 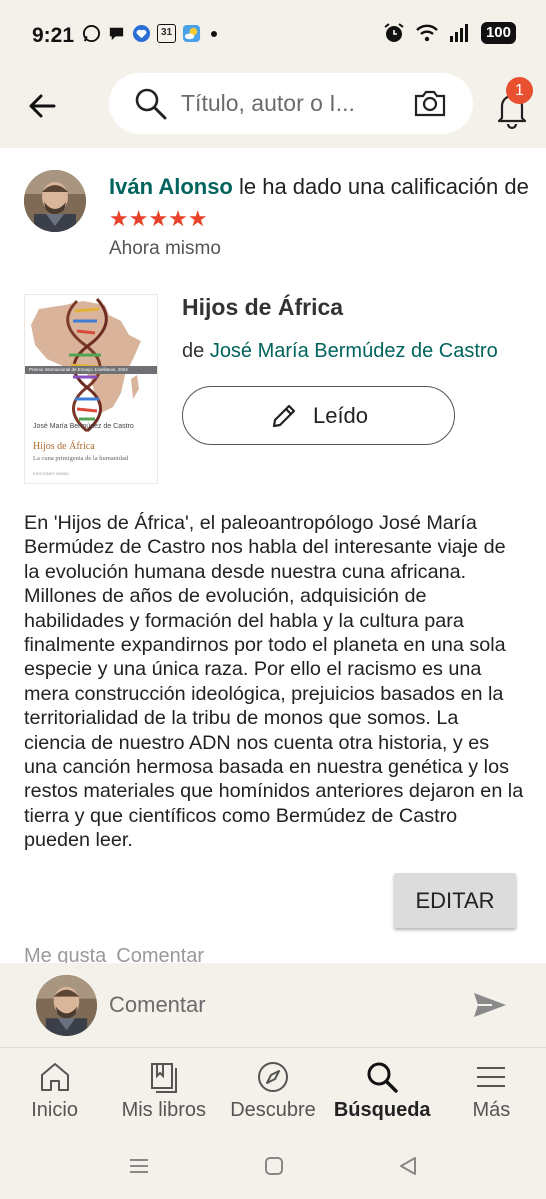 I want to click on pencil-icon, so click(x=284, y=415).